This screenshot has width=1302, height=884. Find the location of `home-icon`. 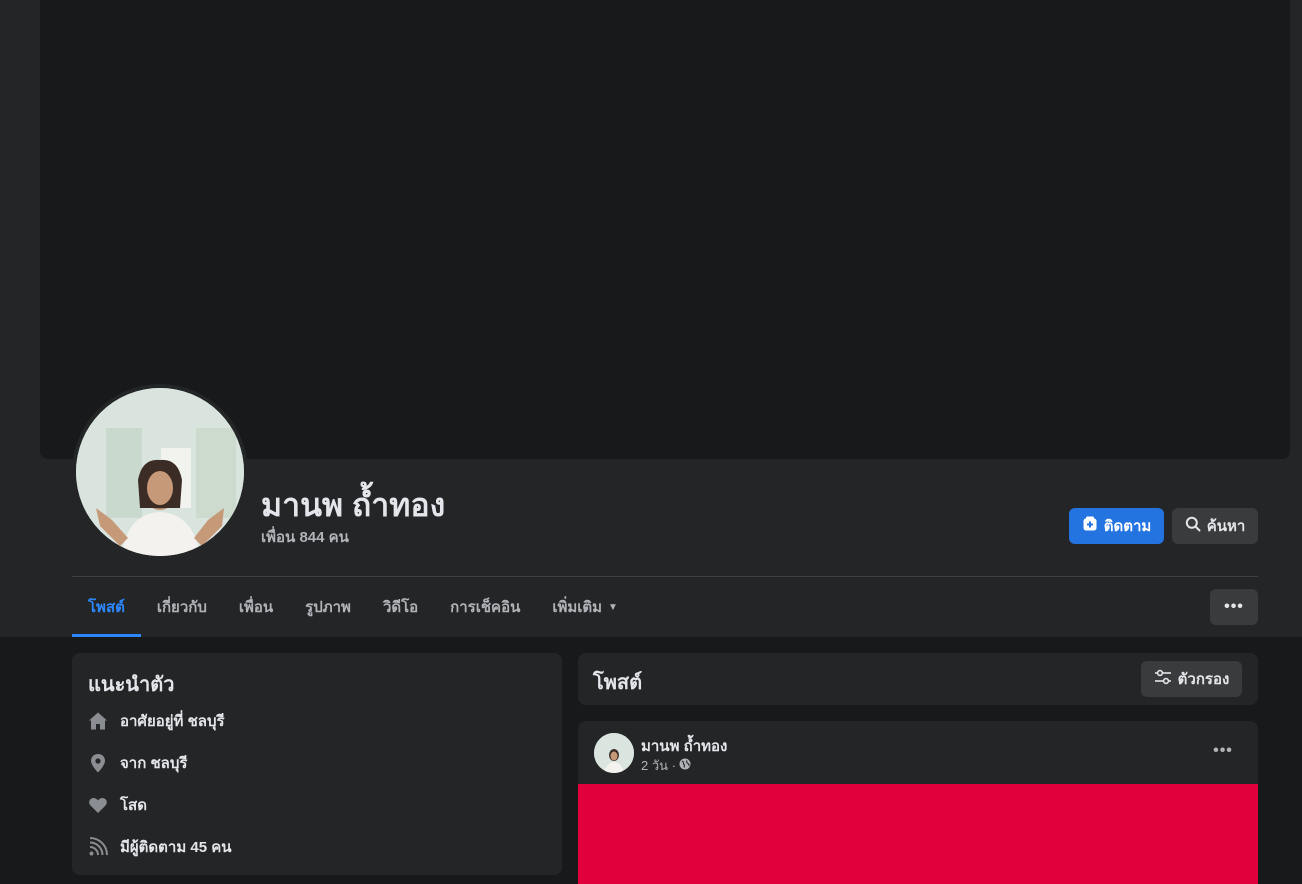

home-icon is located at coordinates (98, 721).